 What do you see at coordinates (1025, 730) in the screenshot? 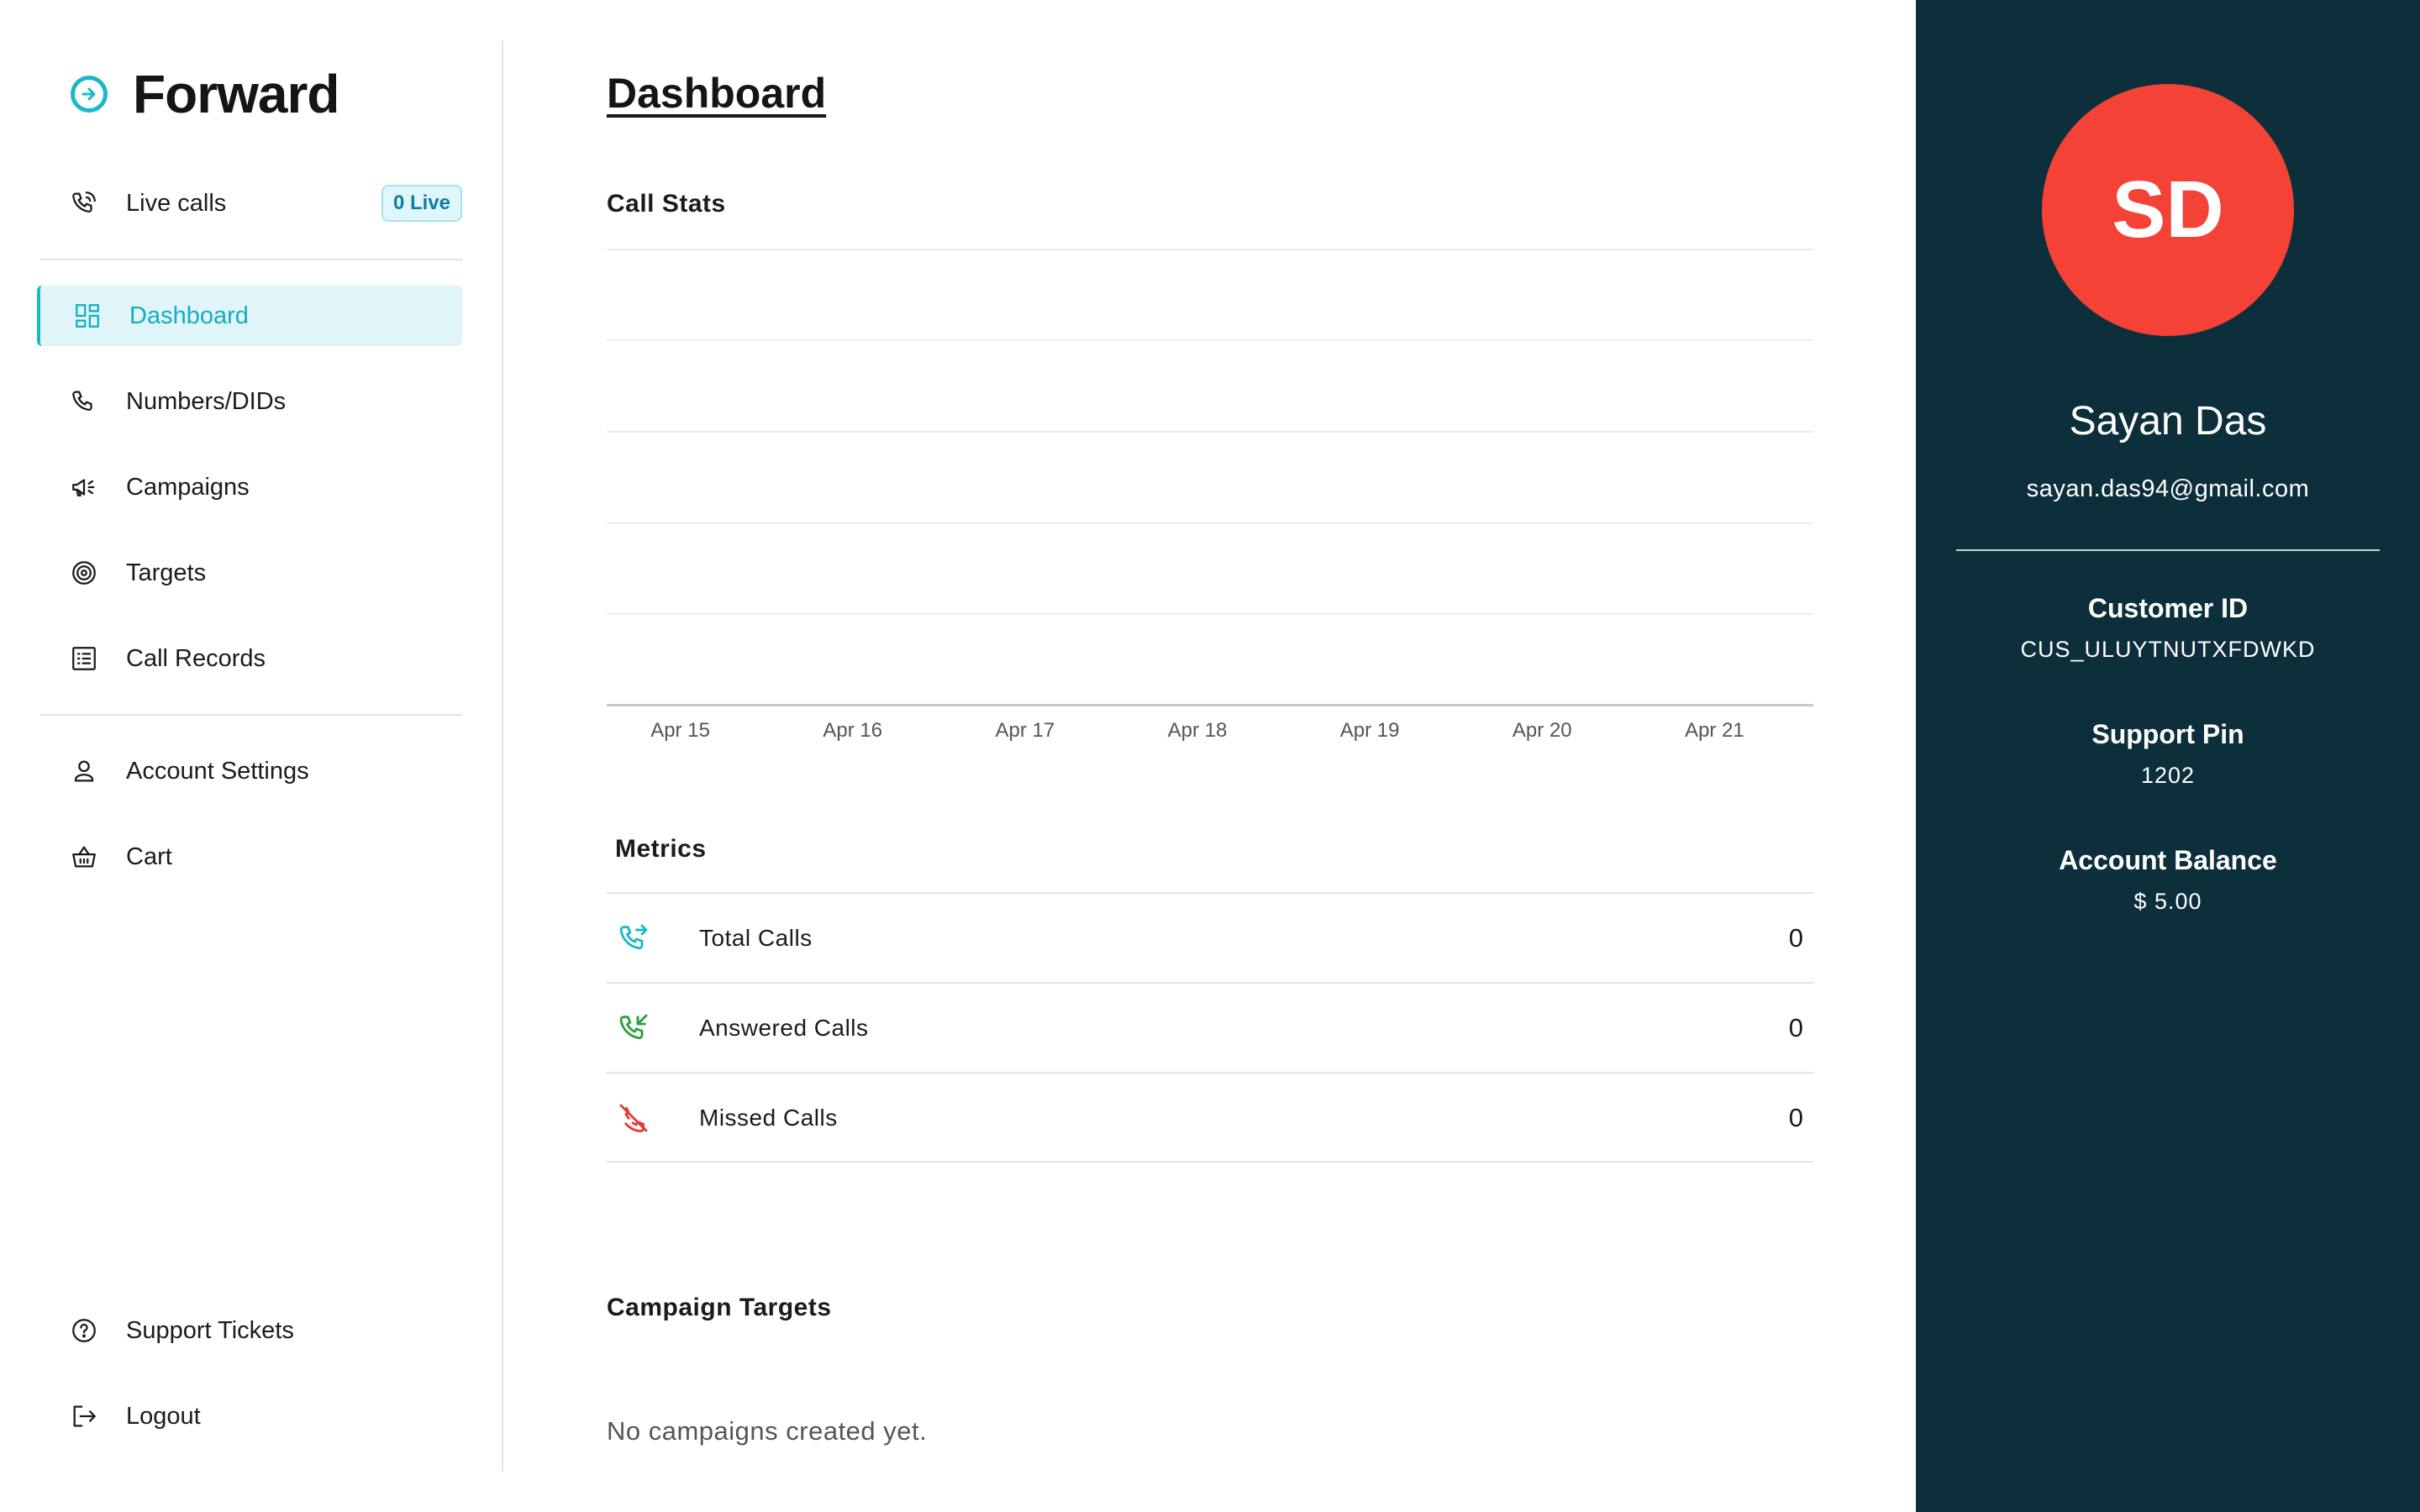
I see `chart-x-tick-label: Apr 17` at bounding box center [1025, 730].